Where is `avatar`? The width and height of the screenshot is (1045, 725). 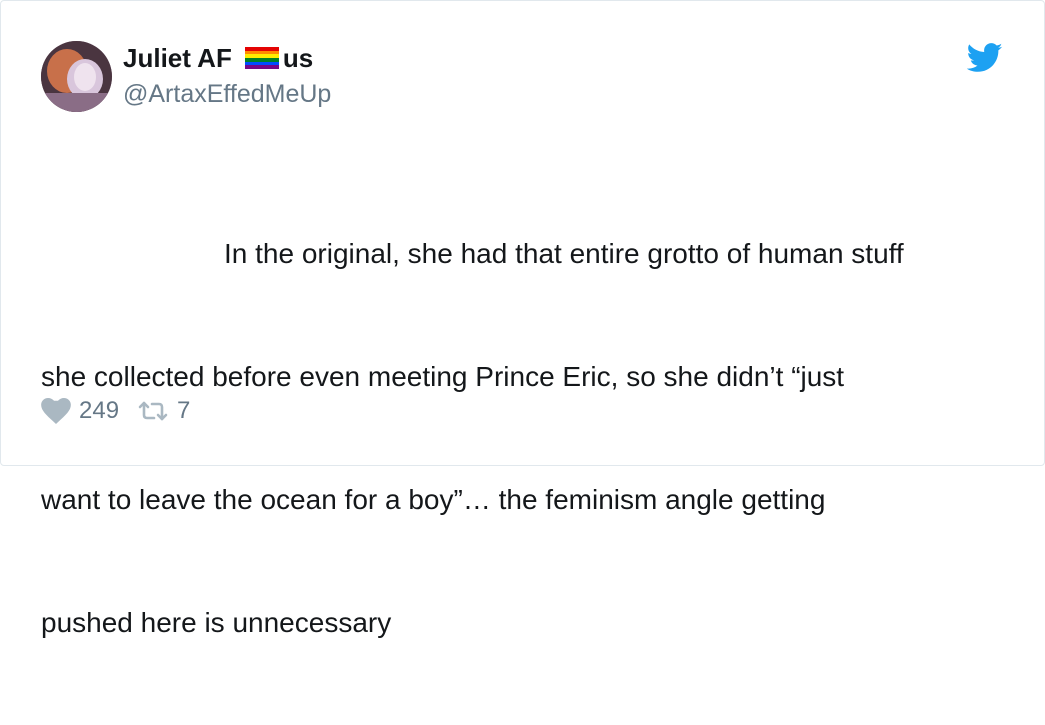
avatar is located at coordinates (76, 76).